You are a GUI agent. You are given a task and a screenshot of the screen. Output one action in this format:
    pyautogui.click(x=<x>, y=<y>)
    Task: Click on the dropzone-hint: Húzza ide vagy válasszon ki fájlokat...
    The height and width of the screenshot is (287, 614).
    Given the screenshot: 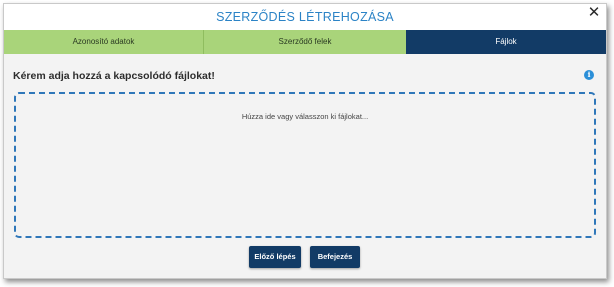 What is the action you would take?
    pyautogui.click(x=305, y=116)
    